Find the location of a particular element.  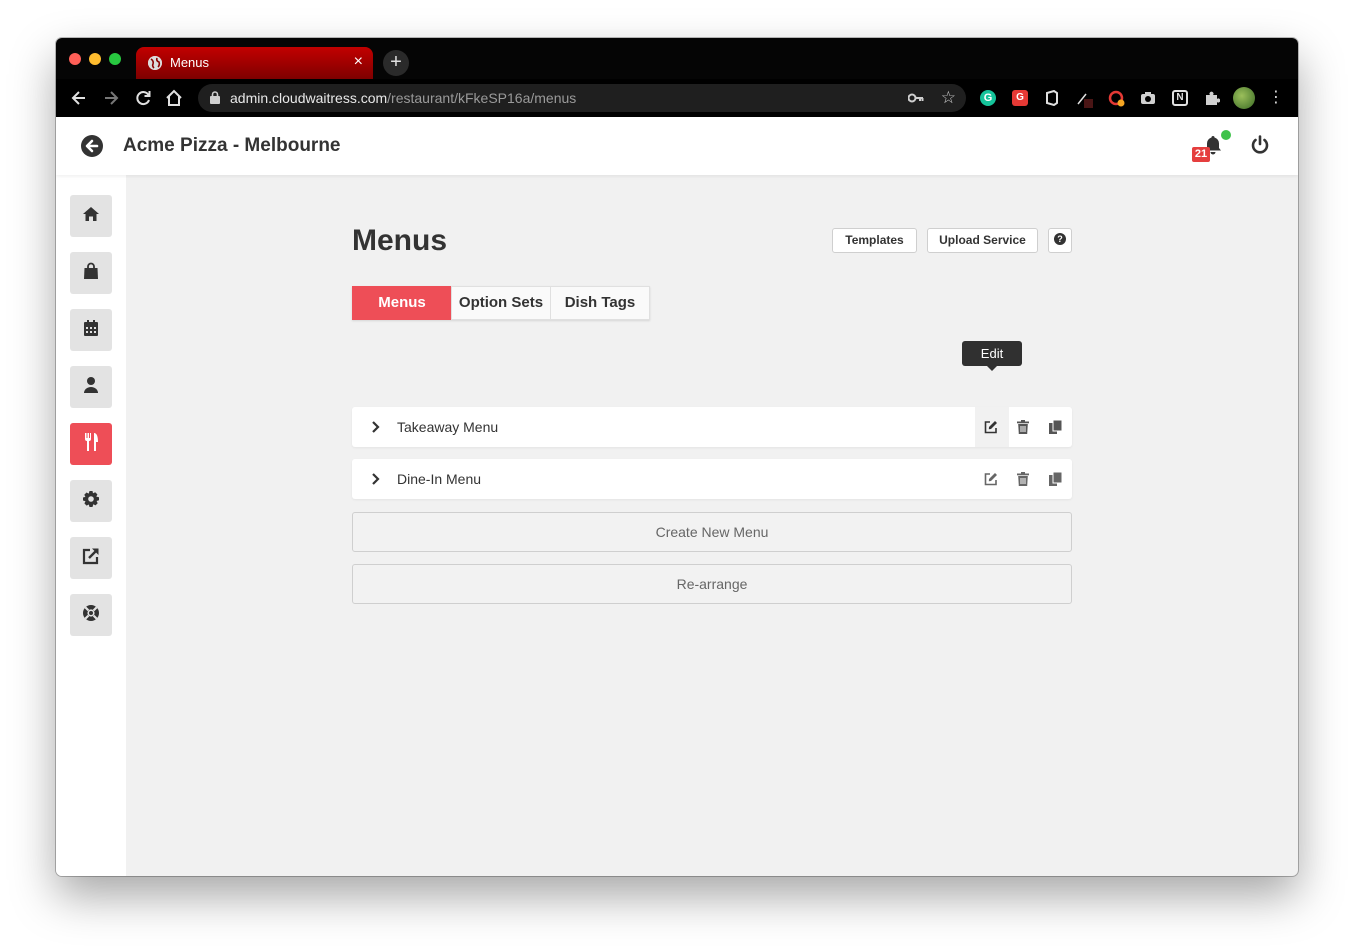

bookmark-star-icon: ☆ is located at coordinates (948, 98).